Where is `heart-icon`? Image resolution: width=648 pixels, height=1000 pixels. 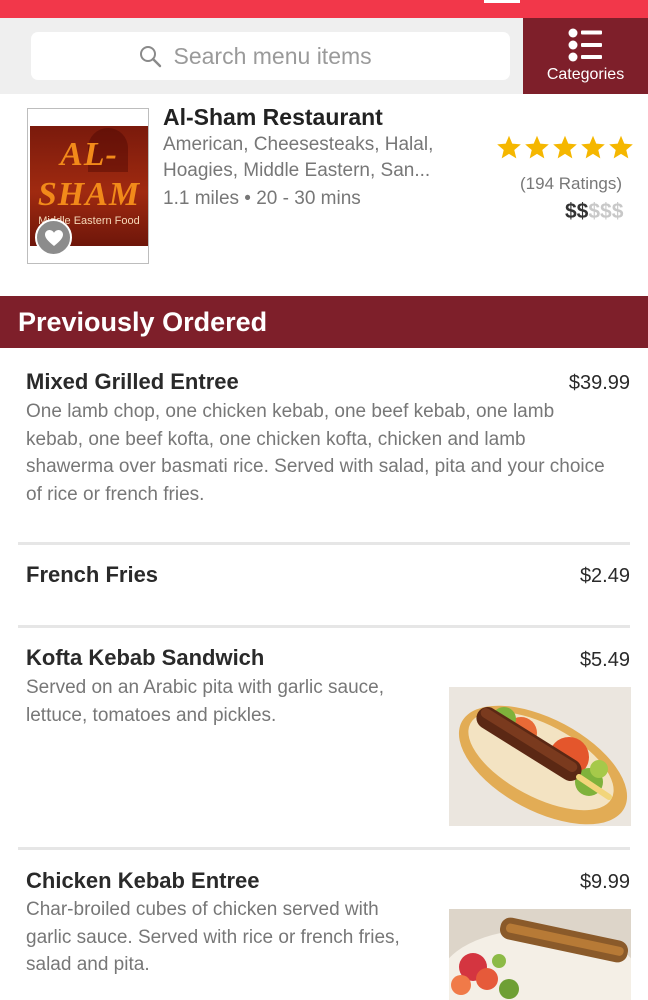 heart-icon is located at coordinates (53, 237).